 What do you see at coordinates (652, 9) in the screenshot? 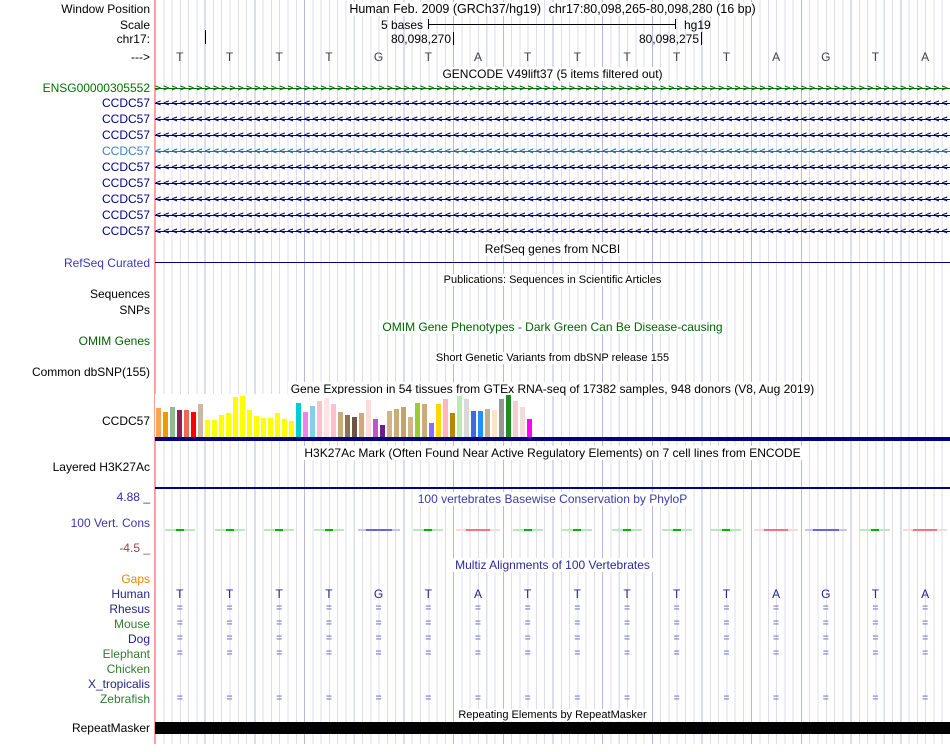
I see `position-title: chr17:80,098,265-80,098,280 (16 bp)` at bounding box center [652, 9].